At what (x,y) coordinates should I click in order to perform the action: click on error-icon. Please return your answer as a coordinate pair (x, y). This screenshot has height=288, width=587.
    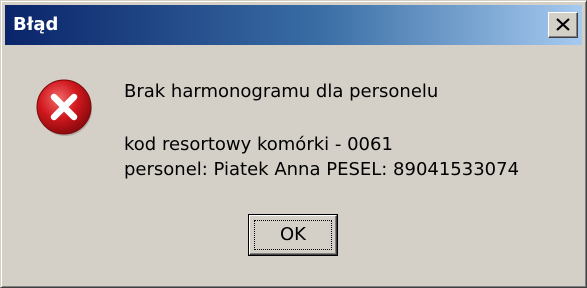
    Looking at the image, I should click on (64, 107).